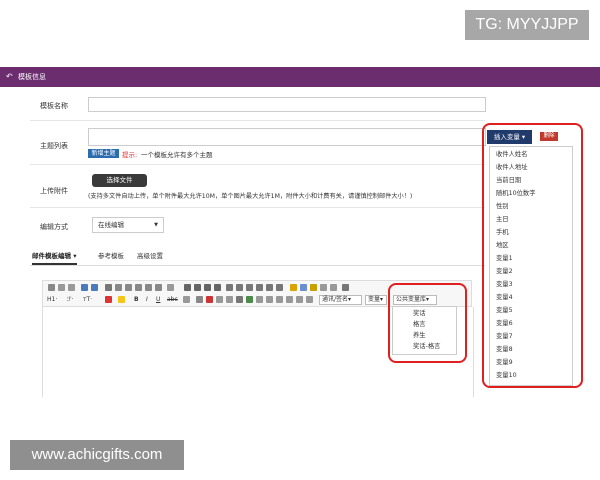 The image size is (600, 480). I want to click on template-name-input, so click(287, 104).